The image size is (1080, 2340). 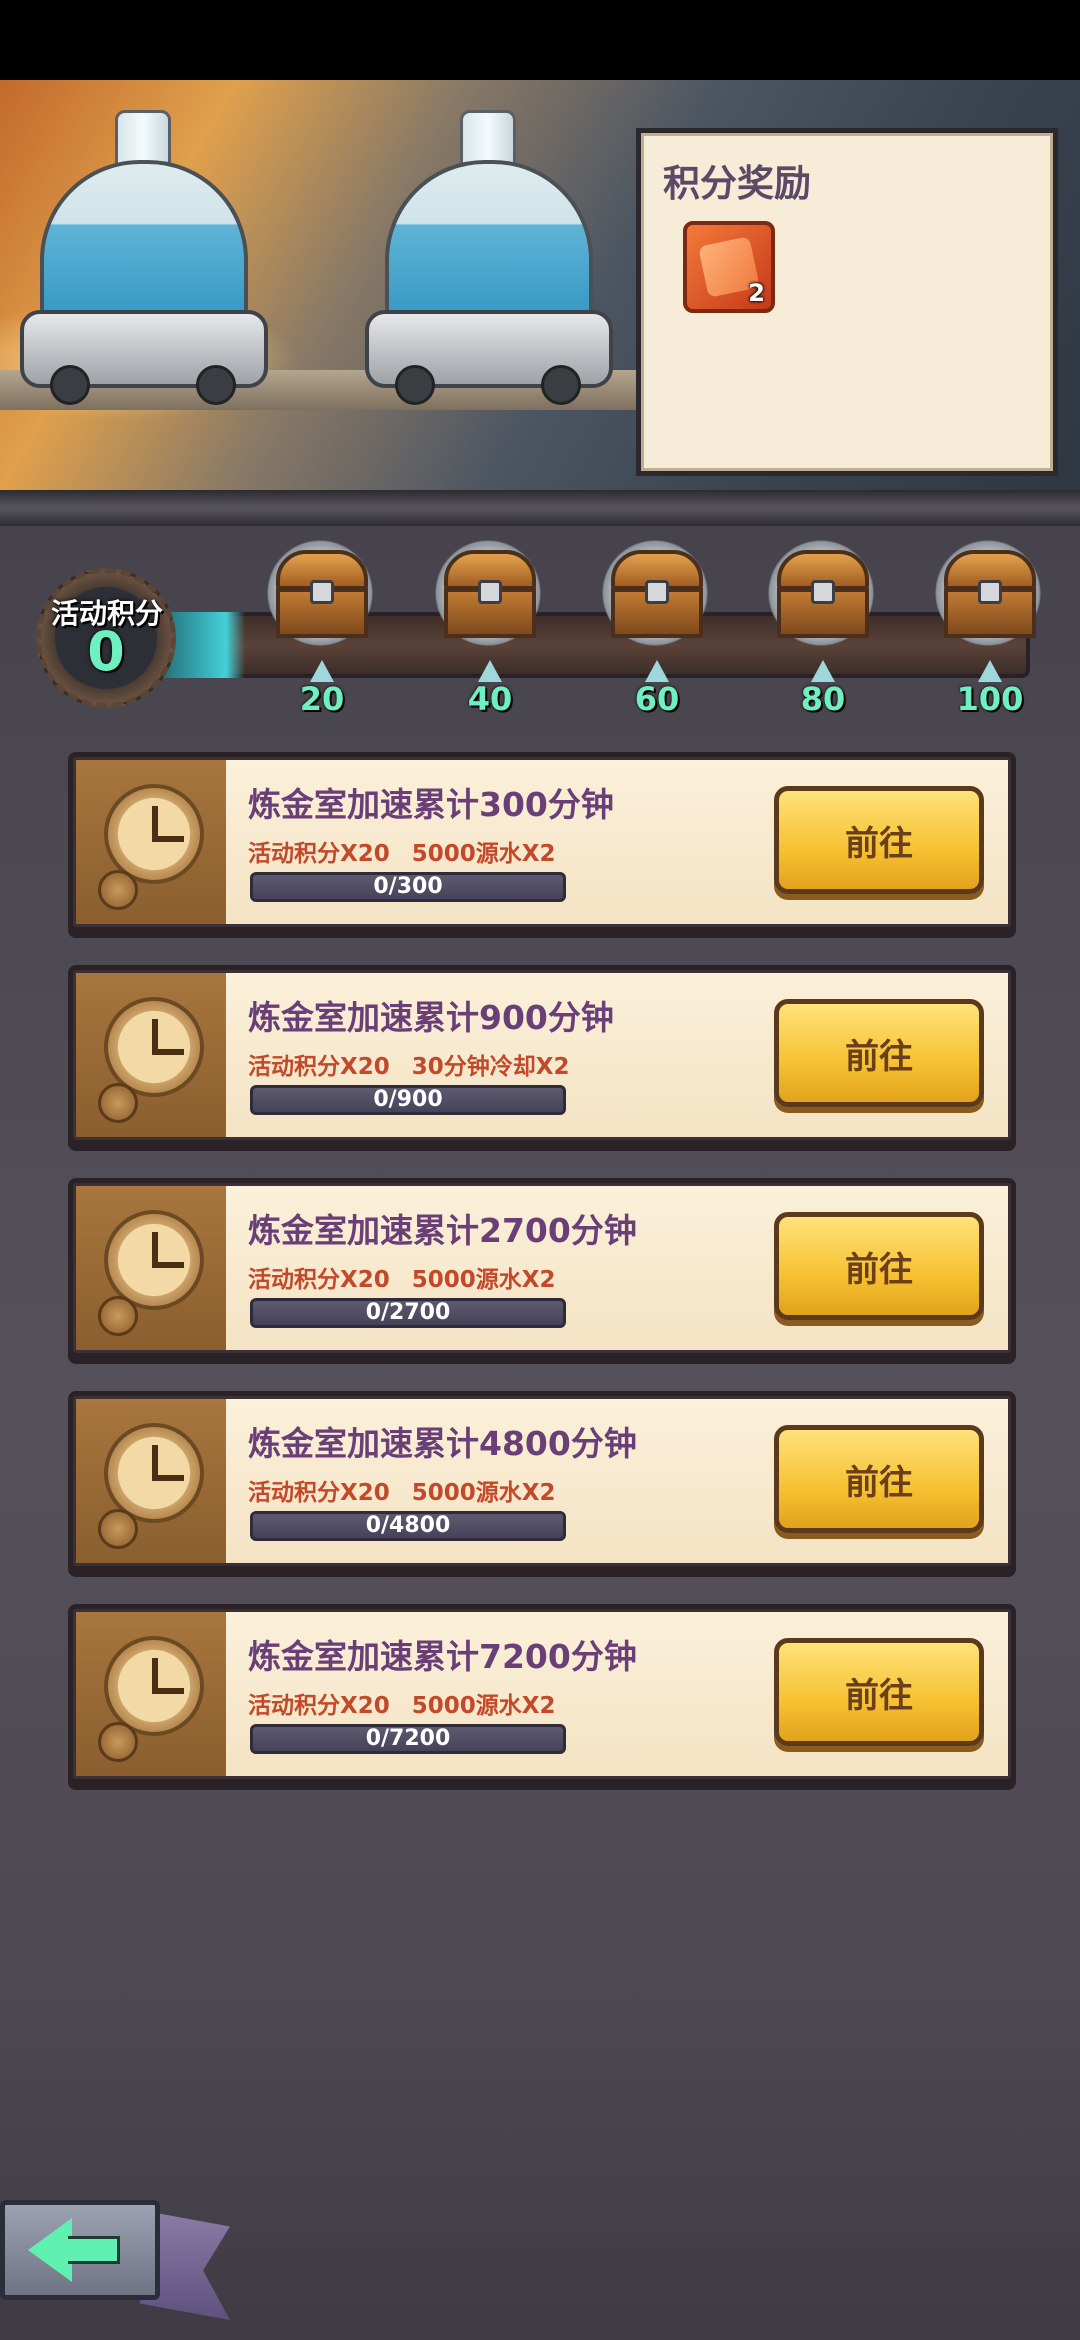 I want to click on task-card: 炼金室加速累计300分钟活动积分X20 5000源水X2 0/300 前往, so click(x=542, y=842).